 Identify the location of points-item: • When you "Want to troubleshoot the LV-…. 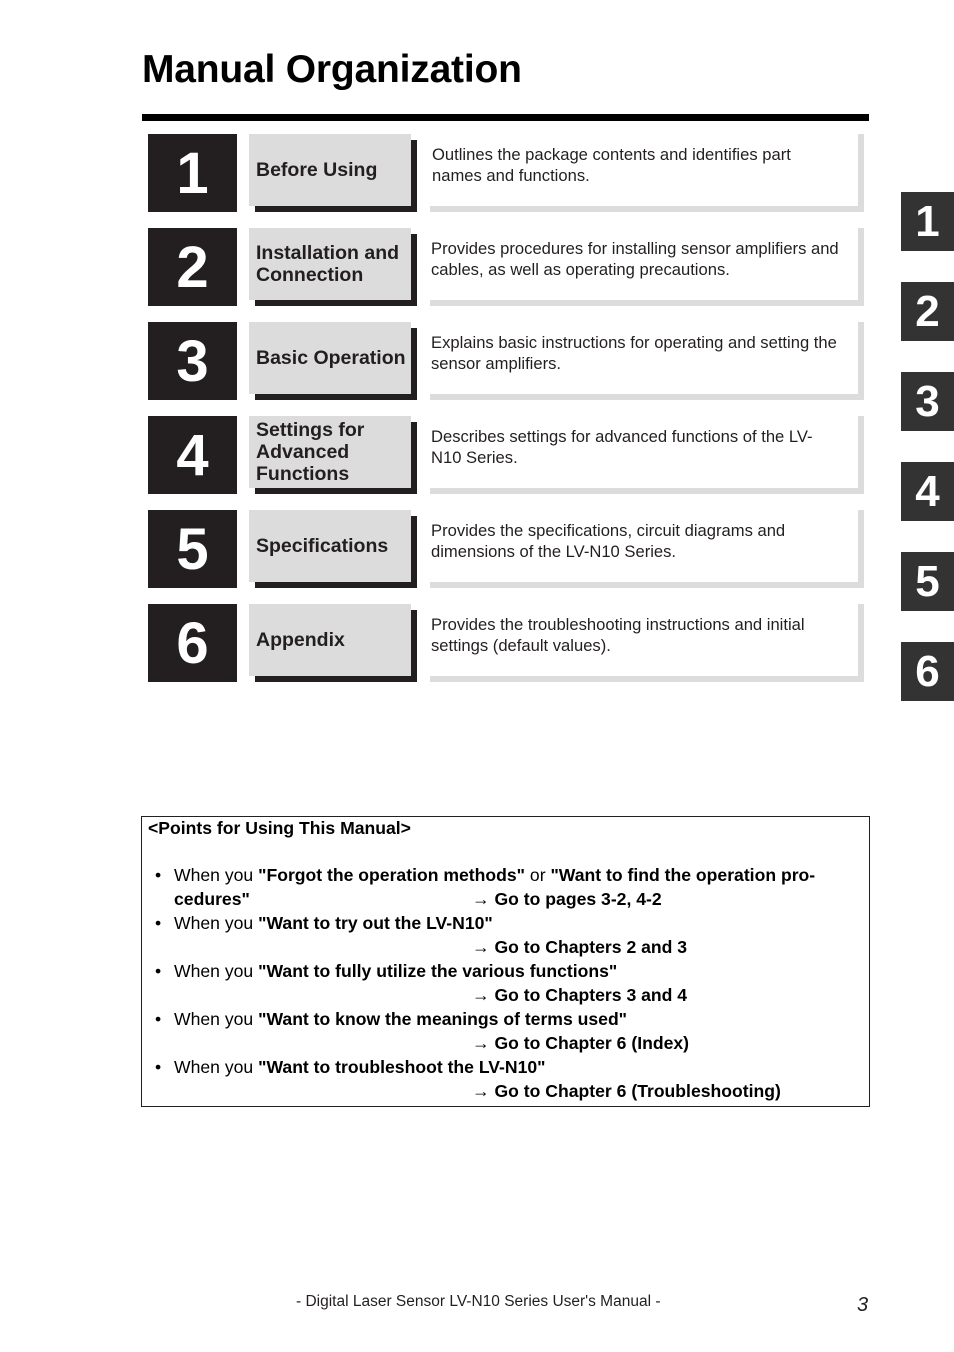
(505, 1079).